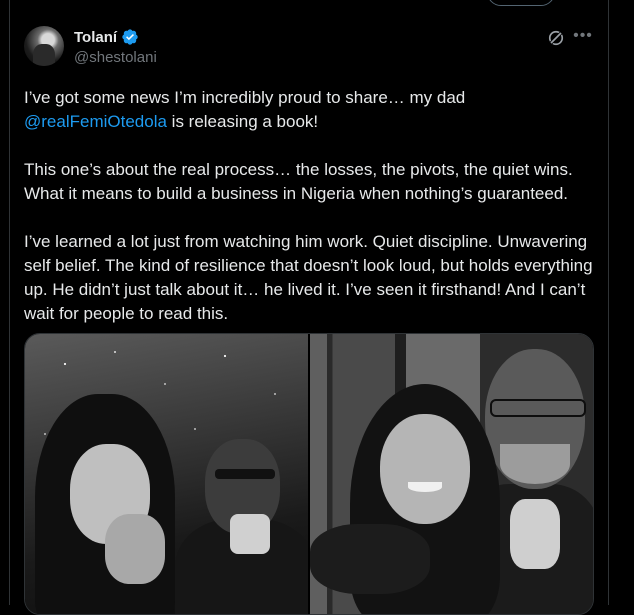 The height and width of the screenshot is (615, 634). I want to click on photo-1-woman-hand, so click(135, 549).